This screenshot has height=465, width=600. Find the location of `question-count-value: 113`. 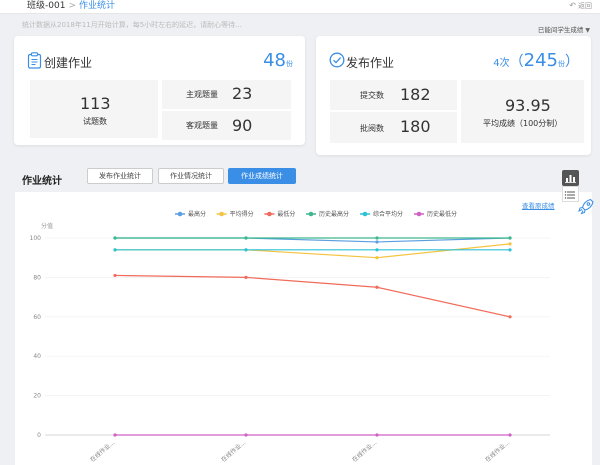

question-count-value: 113 is located at coordinates (95, 103).